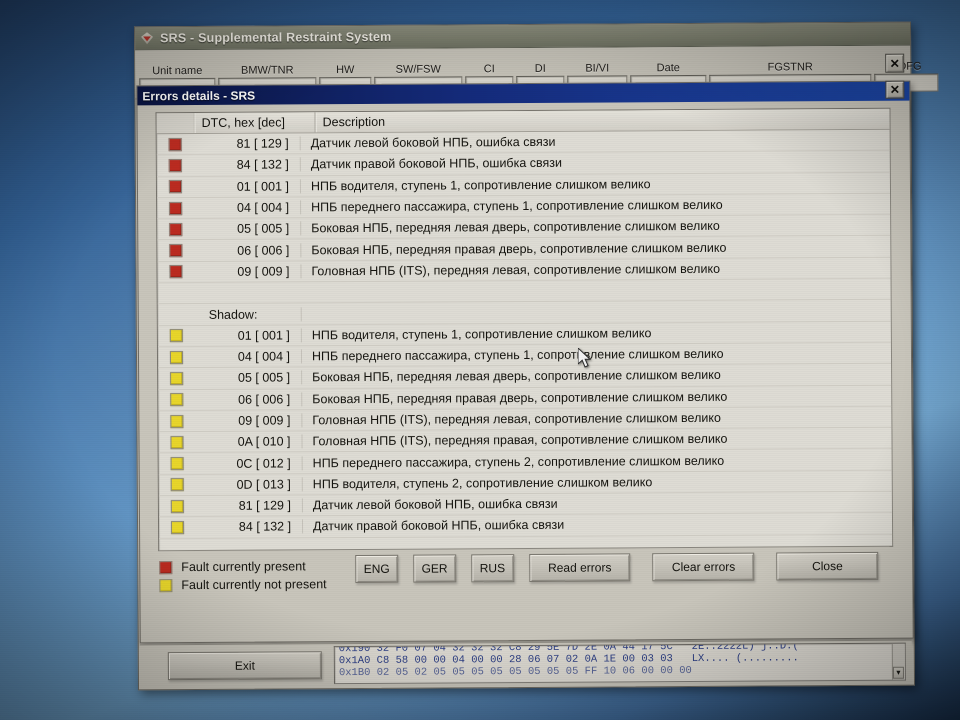  I want to click on legend-label-not-present: Fault currently not present, so click(254, 585).